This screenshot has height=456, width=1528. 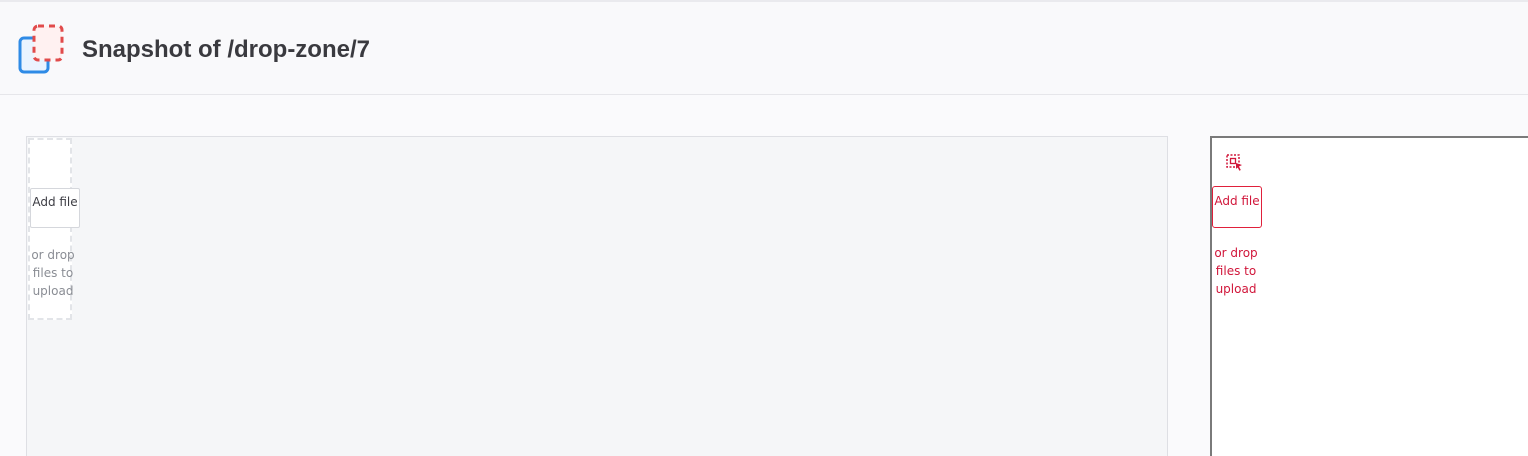 What do you see at coordinates (55, 208) in the screenshot?
I see `add-file-button-left: Add file` at bounding box center [55, 208].